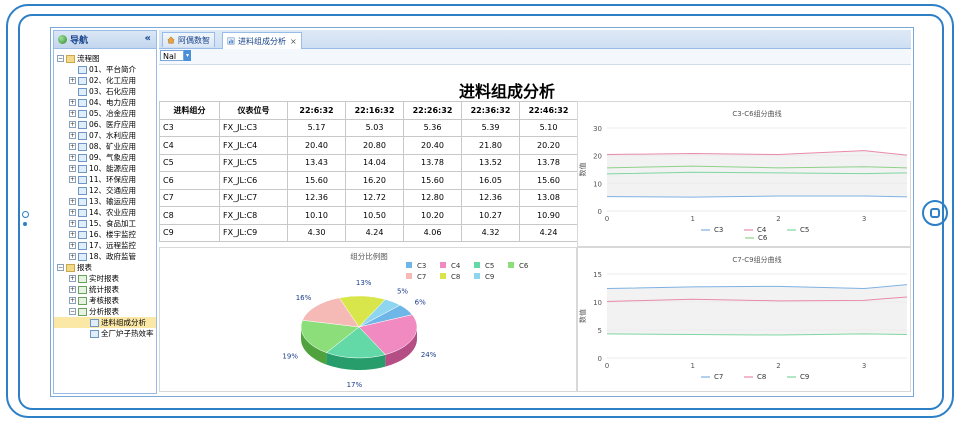 This screenshot has width=962, height=423. What do you see at coordinates (105, 157) in the screenshot?
I see `tree-node: +09、气象应用` at bounding box center [105, 157].